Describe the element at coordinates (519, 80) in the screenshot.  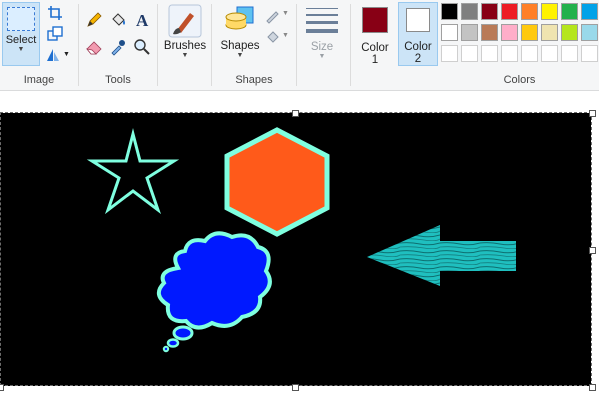
I see `colors-group-label: Colors` at that location.